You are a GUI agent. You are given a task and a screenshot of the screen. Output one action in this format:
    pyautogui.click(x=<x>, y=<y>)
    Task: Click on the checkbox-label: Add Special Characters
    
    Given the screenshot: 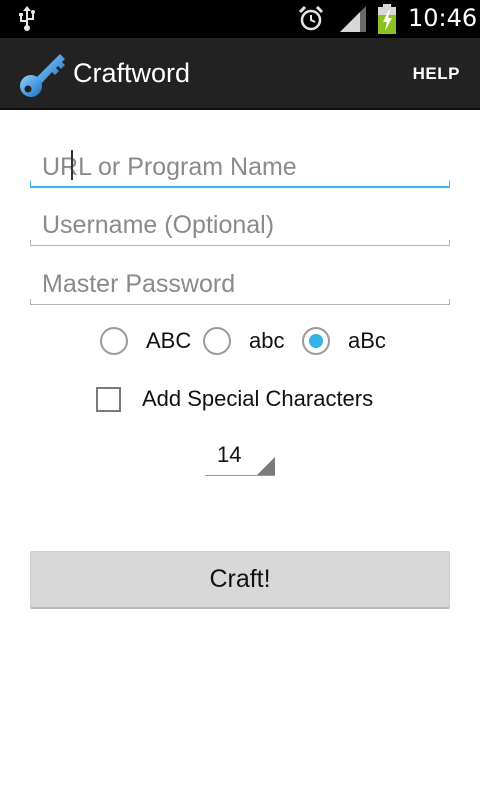 What is the action you would take?
    pyautogui.click(x=258, y=398)
    